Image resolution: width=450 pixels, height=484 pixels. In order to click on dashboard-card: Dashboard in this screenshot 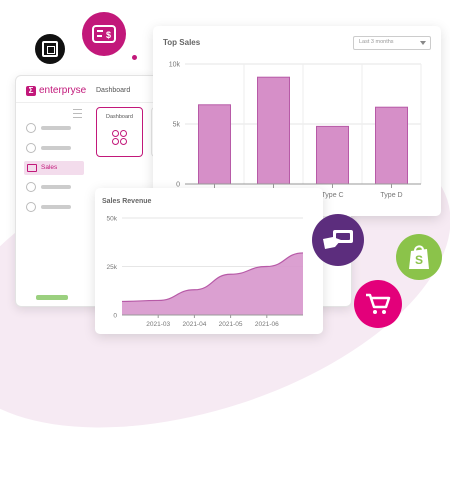, I will do `click(119, 132)`.